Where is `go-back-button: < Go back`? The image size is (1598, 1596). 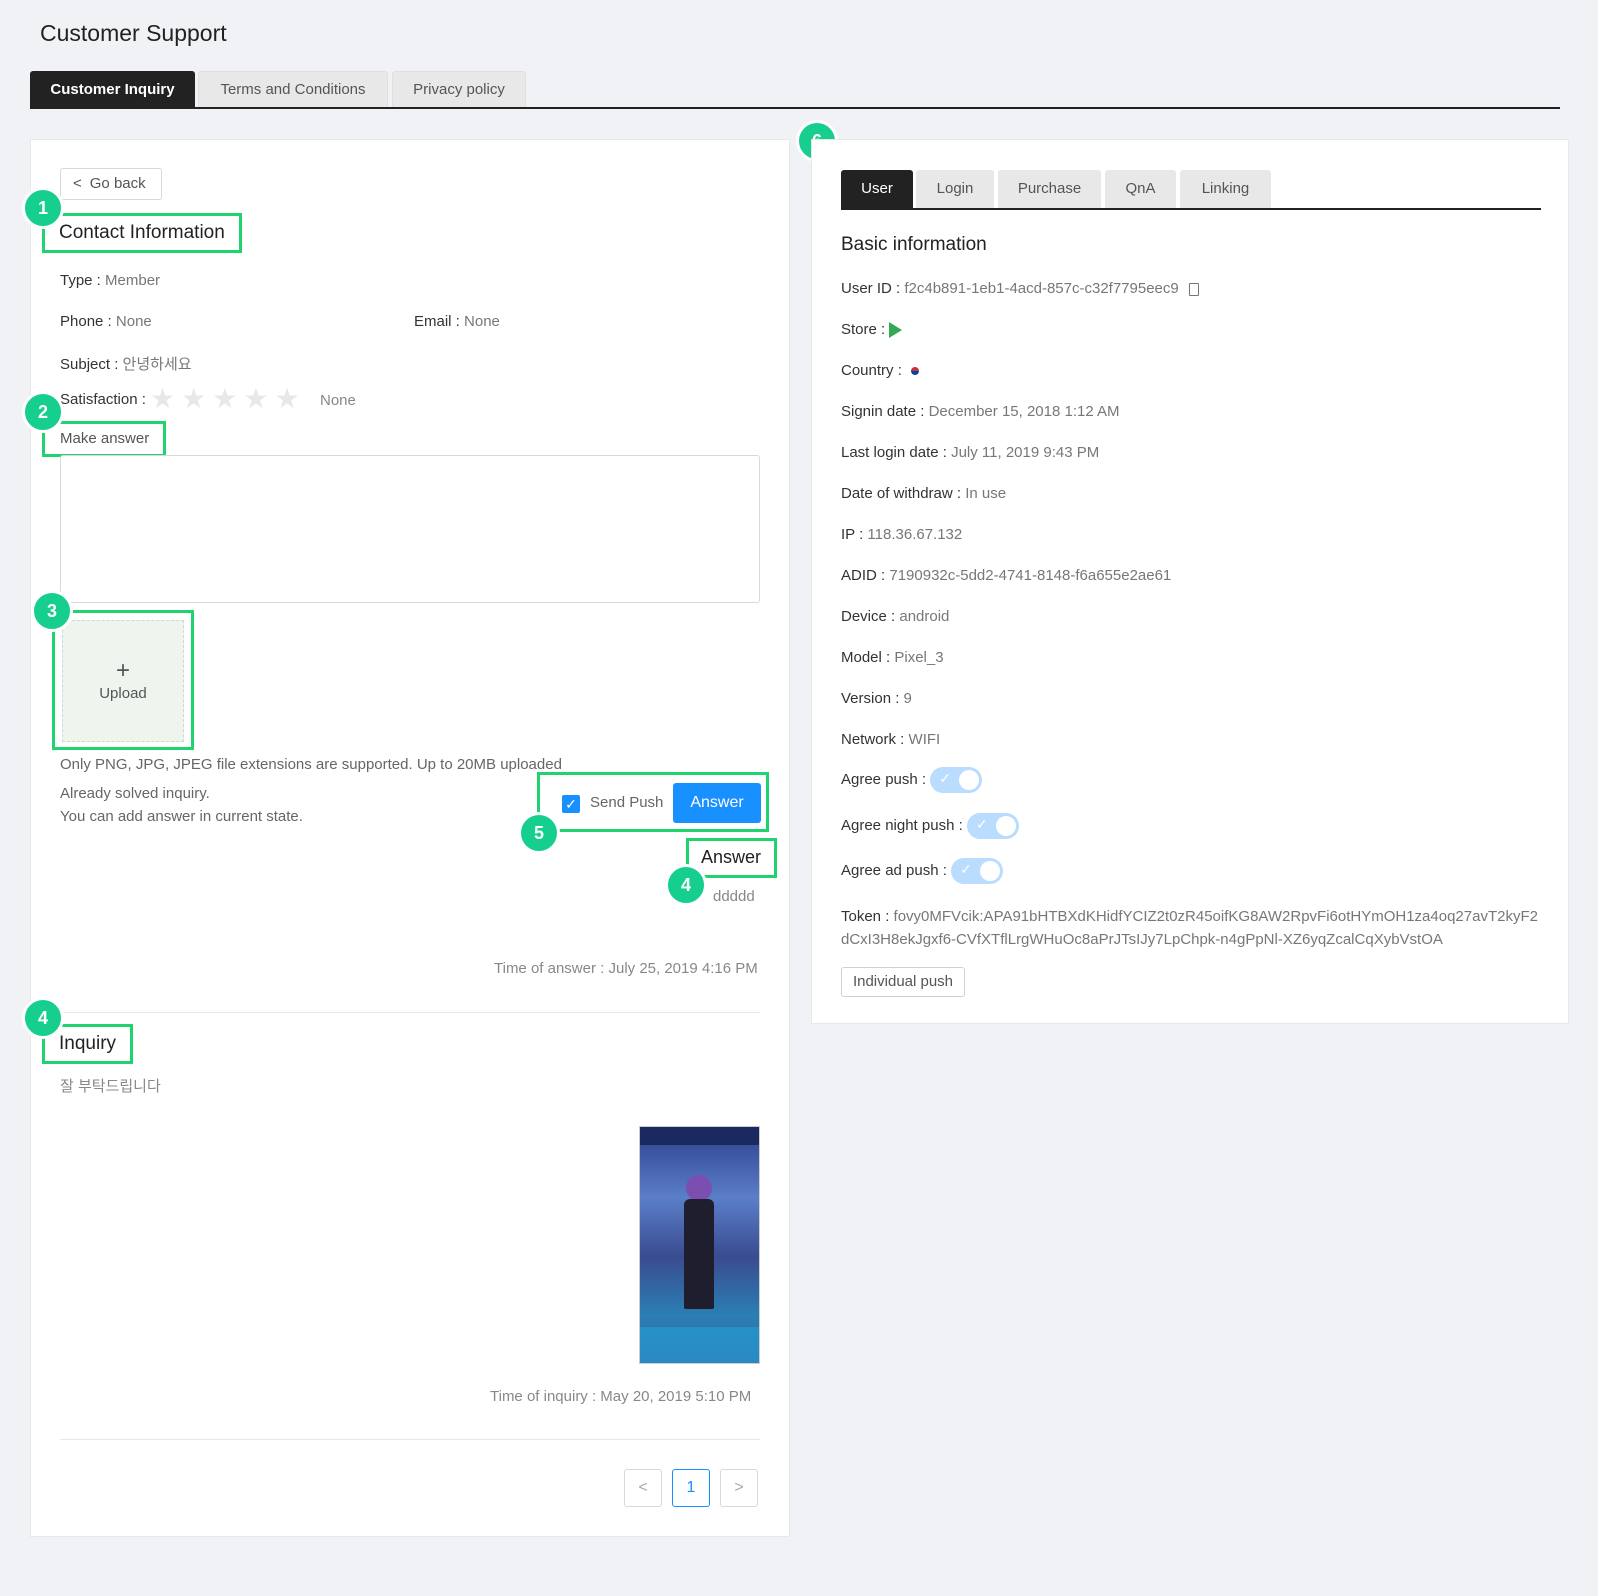 go-back-button: < Go back is located at coordinates (111, 184).